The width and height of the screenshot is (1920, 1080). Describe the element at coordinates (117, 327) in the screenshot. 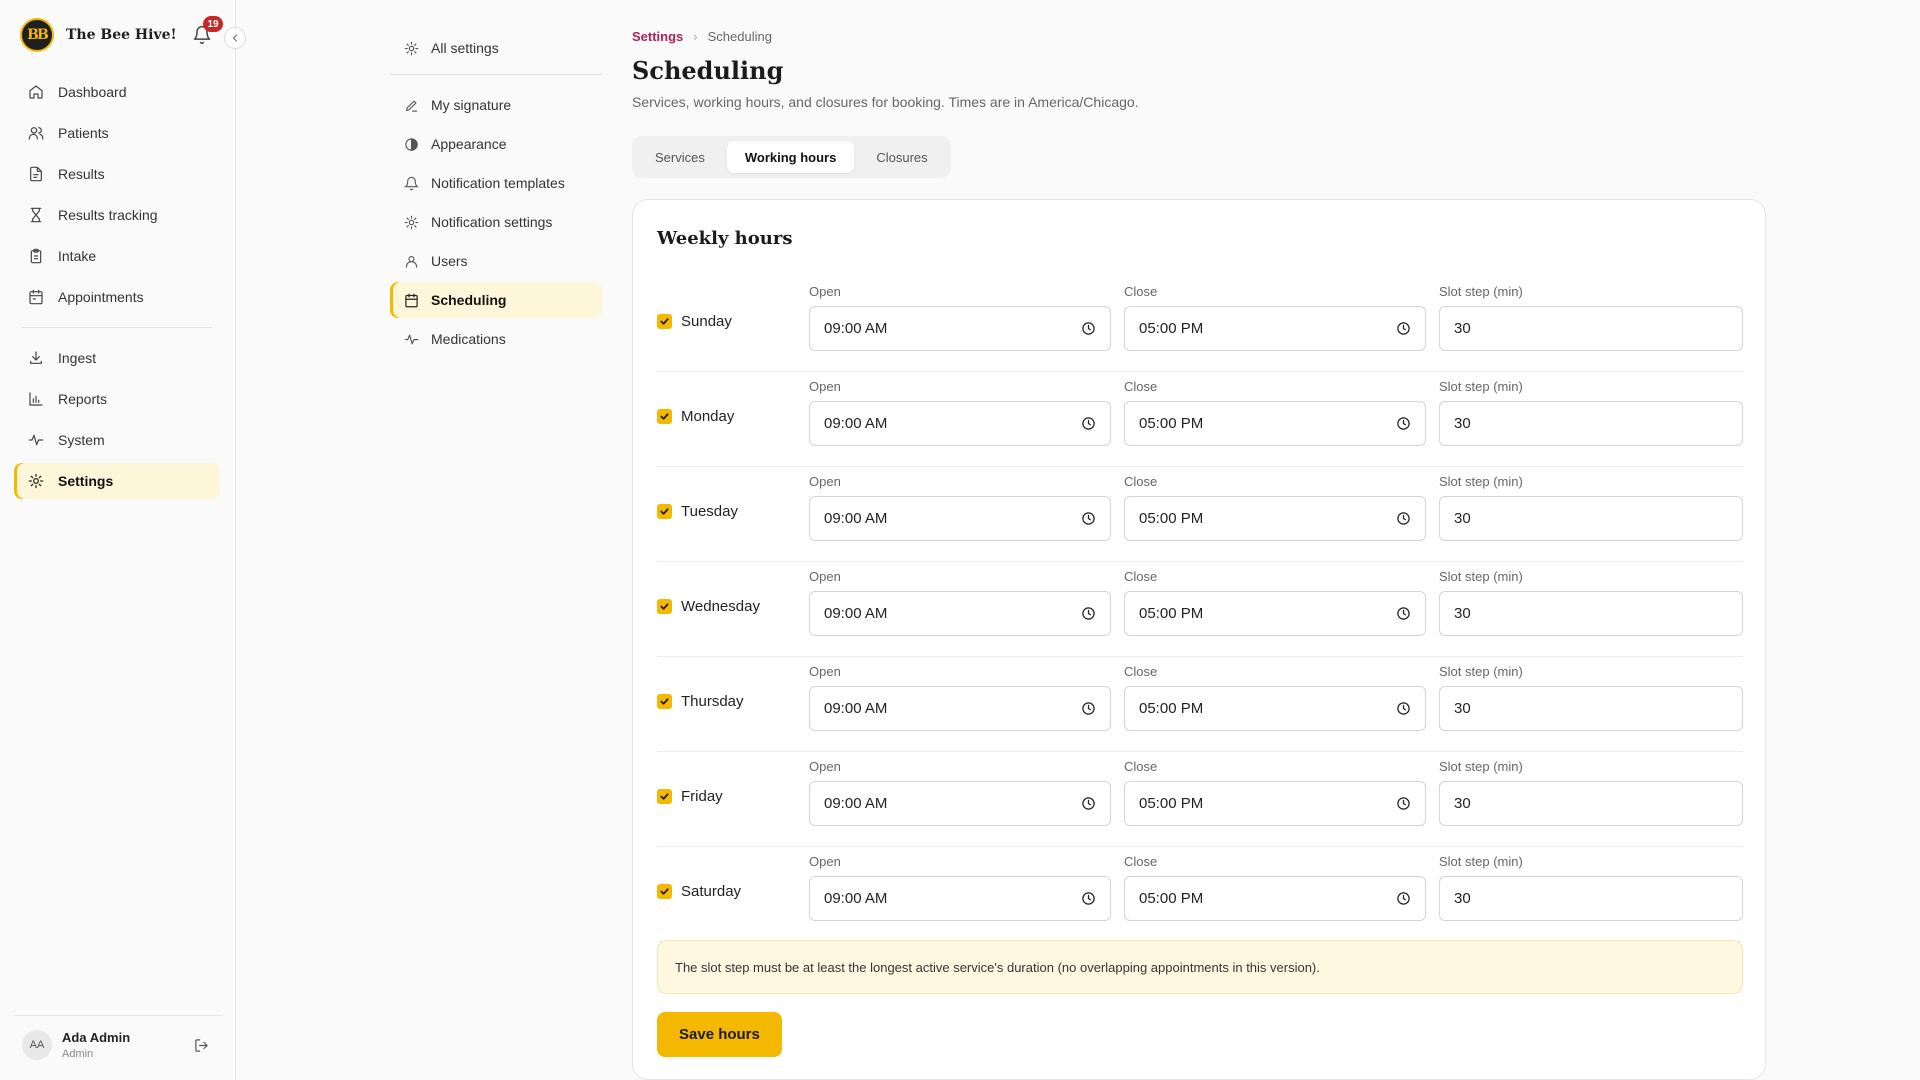

I see `nav-divider` at that location.